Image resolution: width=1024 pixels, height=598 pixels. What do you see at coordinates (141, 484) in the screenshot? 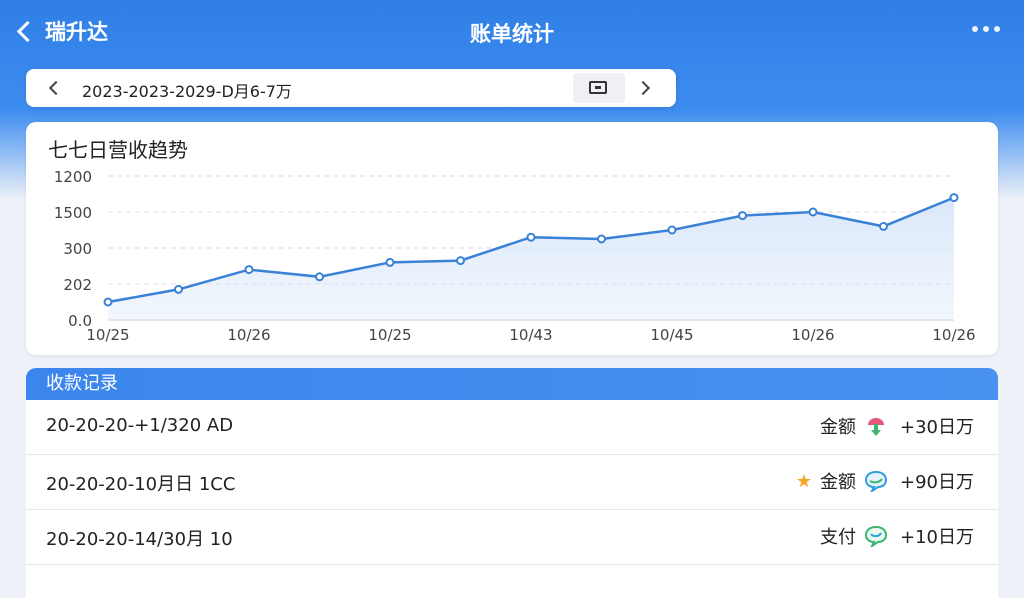
I see `record-text: 20-20-20-10月日 1CC` at bounding box center [141, 484].